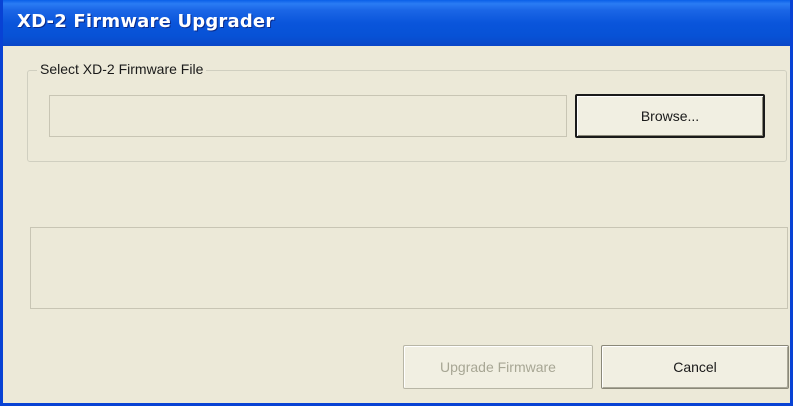 The image size is (793, 406). Describe the element at coordinates (146, 21) in the screenshot. I see `window-title: XD-2 Firmware Upgrader` at that location.